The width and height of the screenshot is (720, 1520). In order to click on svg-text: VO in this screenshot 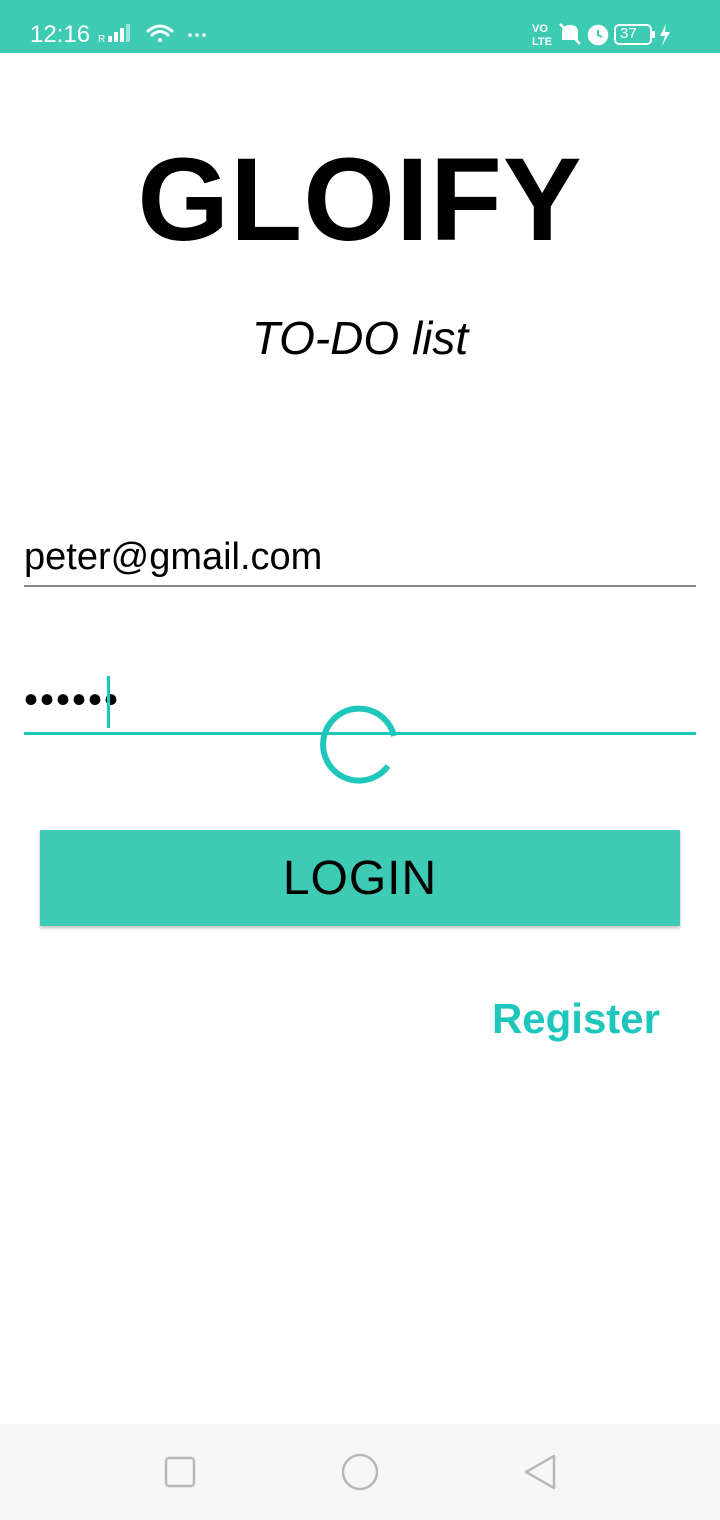, I will do `click(540, 29)`.